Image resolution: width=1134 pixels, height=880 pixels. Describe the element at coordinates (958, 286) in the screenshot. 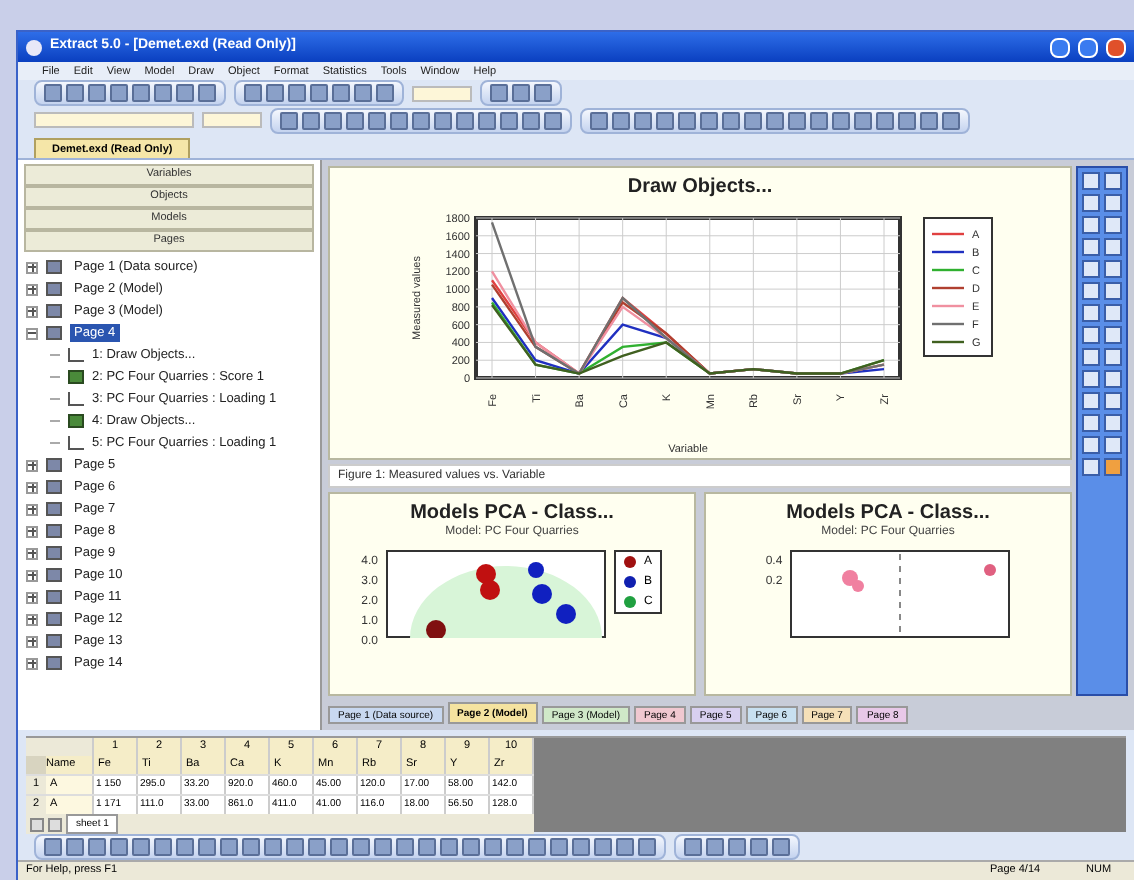

I see `legend-box` at that location.